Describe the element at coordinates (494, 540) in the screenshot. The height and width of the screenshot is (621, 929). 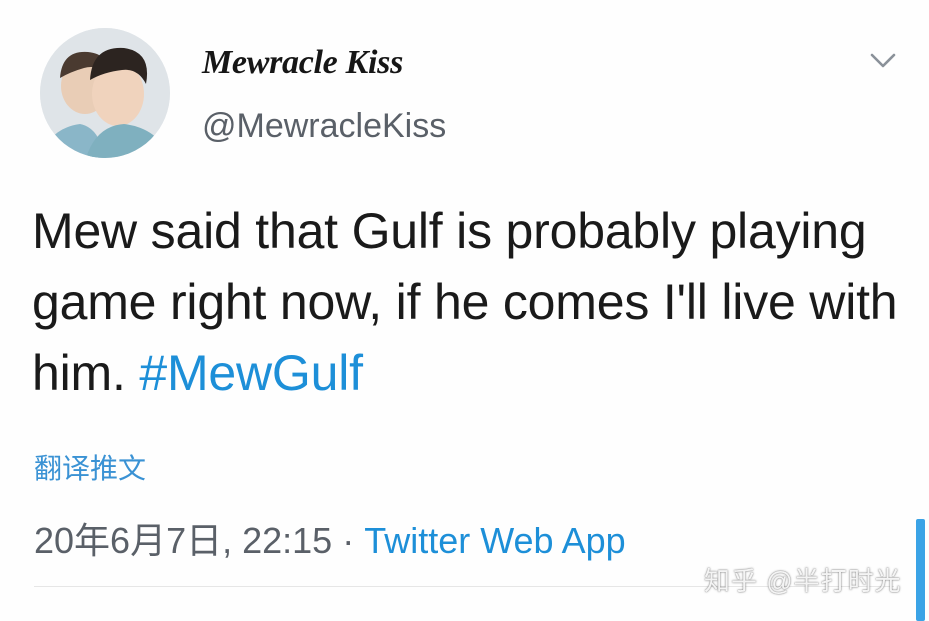
I see `tweet-source-link: Twitter Web App` at that location.